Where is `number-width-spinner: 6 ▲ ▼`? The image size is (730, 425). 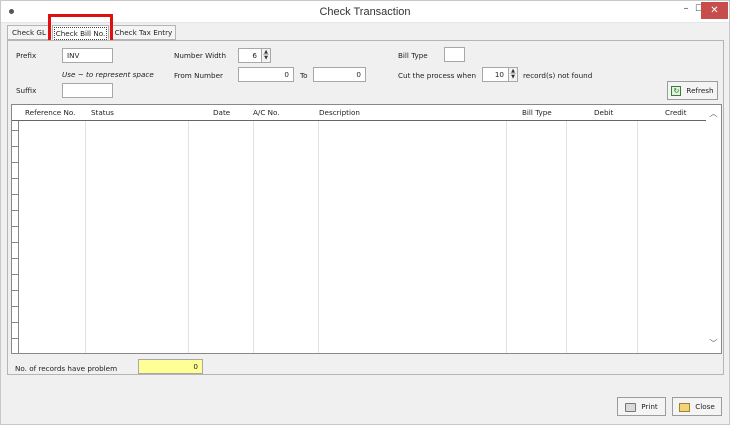 number-width-spinner: 6 ▲ ▼ is located at coordinates (254, 55).